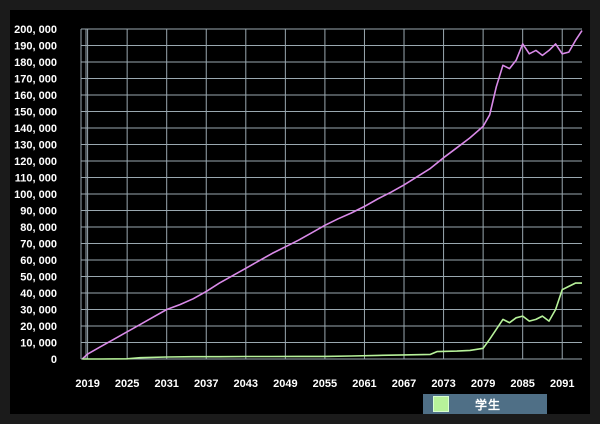 The width and height of the screenshot is (600, 424). What do you see at coordinates (35, 30) in the screenshot?
I see `y-tick-label: 200, 000` at bounding box center [35, 30].